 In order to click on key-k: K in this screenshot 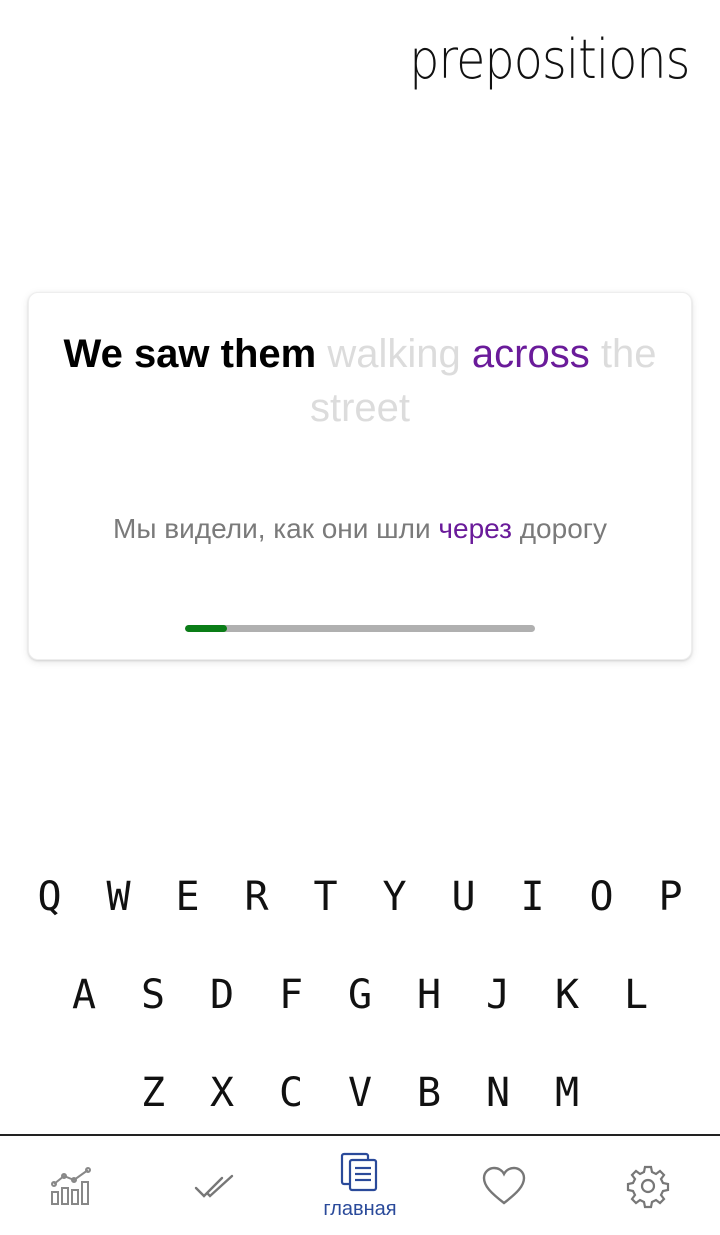, I will do `click(567, 995)`.